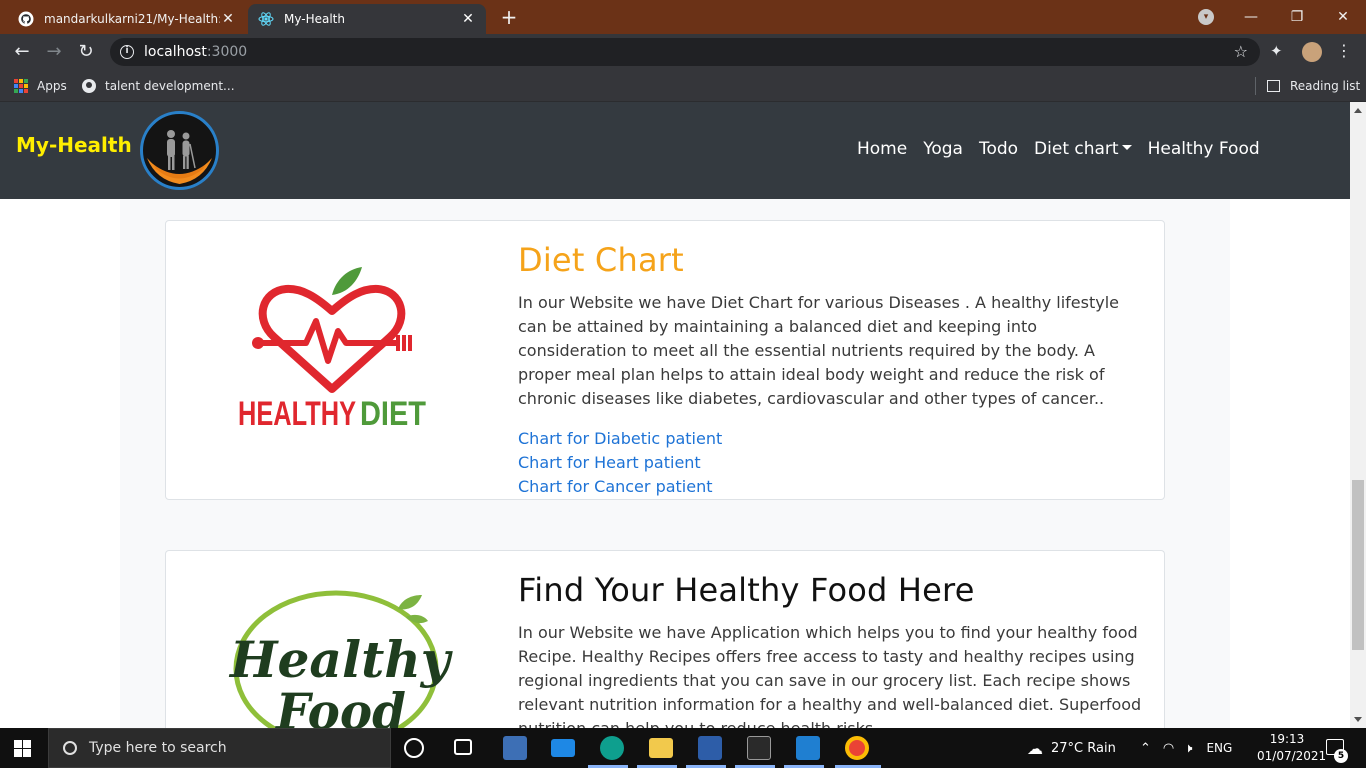 Image resolution: width=1366 pixels, height=768 pixels. I want to click on extensions-puzzle-icon: ✦, so click(1276, 51).